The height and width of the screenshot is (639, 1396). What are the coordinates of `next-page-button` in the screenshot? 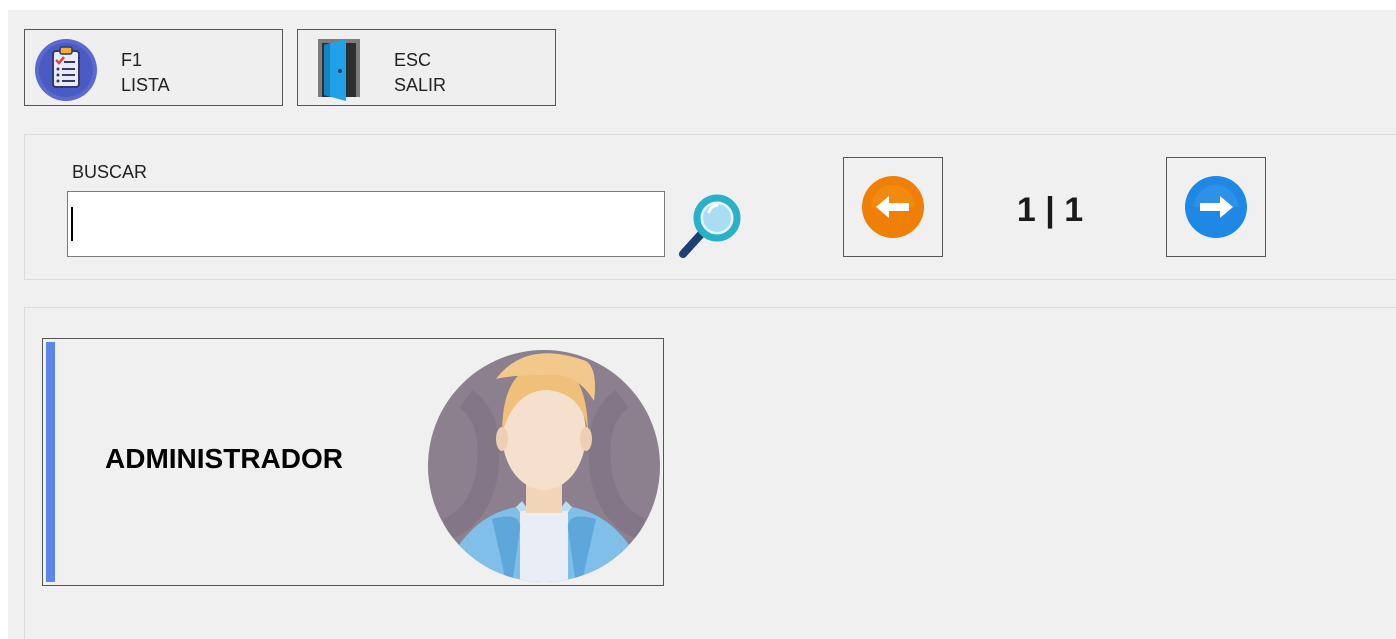 It's located at (1216, 207).